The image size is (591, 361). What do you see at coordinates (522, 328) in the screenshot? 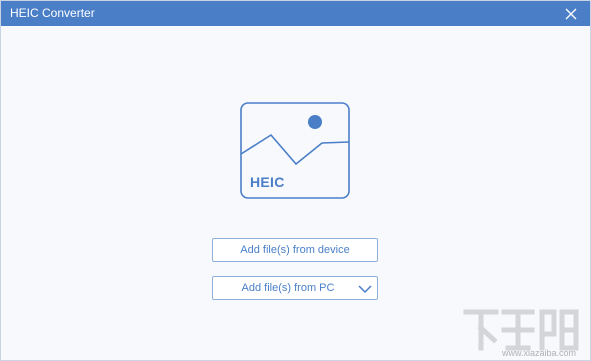
I see `watermark-logo` at bounding box center [522, 328].